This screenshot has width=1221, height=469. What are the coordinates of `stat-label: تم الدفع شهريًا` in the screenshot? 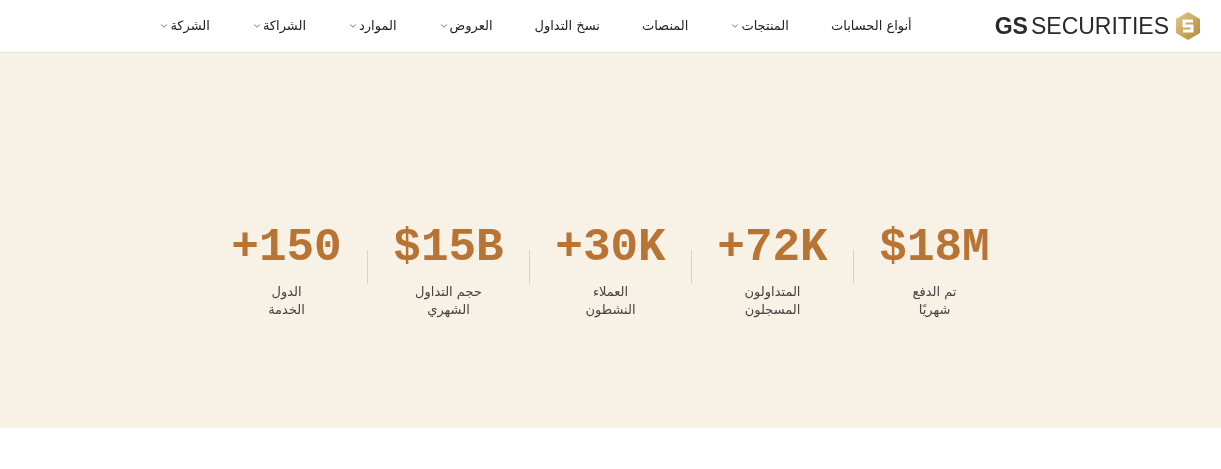 It's located at (934, 300).